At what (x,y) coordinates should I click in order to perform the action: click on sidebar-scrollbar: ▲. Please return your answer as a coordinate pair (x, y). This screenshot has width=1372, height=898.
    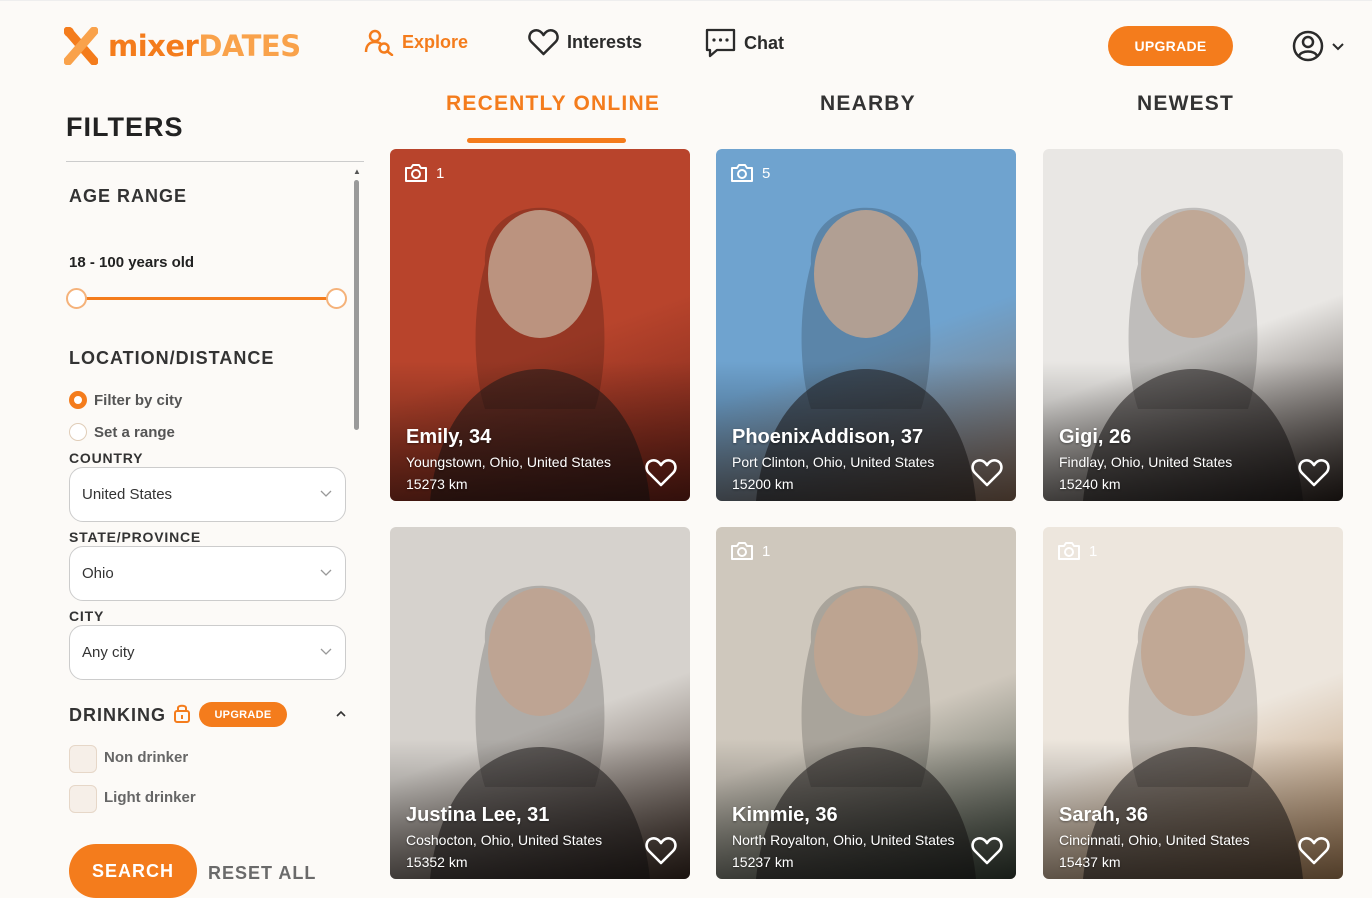
    Looking at the image, I should click on (357, 518).